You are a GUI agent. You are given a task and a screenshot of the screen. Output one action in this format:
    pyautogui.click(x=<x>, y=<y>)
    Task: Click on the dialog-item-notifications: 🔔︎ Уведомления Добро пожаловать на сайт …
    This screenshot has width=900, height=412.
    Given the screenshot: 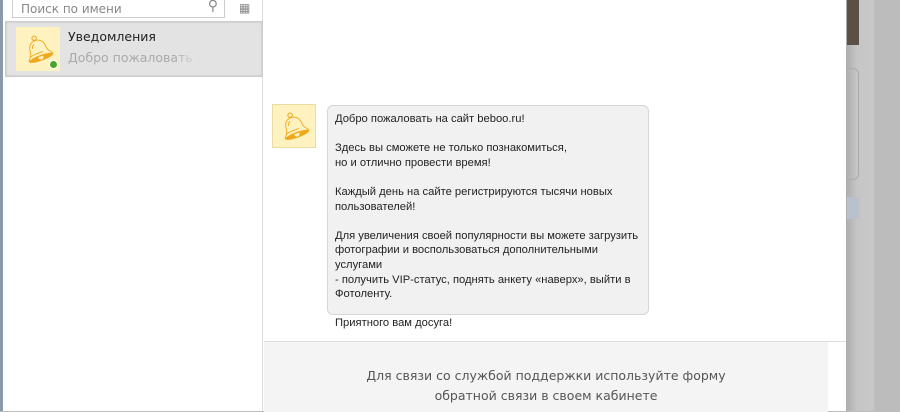 What is the action you would take?
    pyautogui.click(x=134, y=49)
    